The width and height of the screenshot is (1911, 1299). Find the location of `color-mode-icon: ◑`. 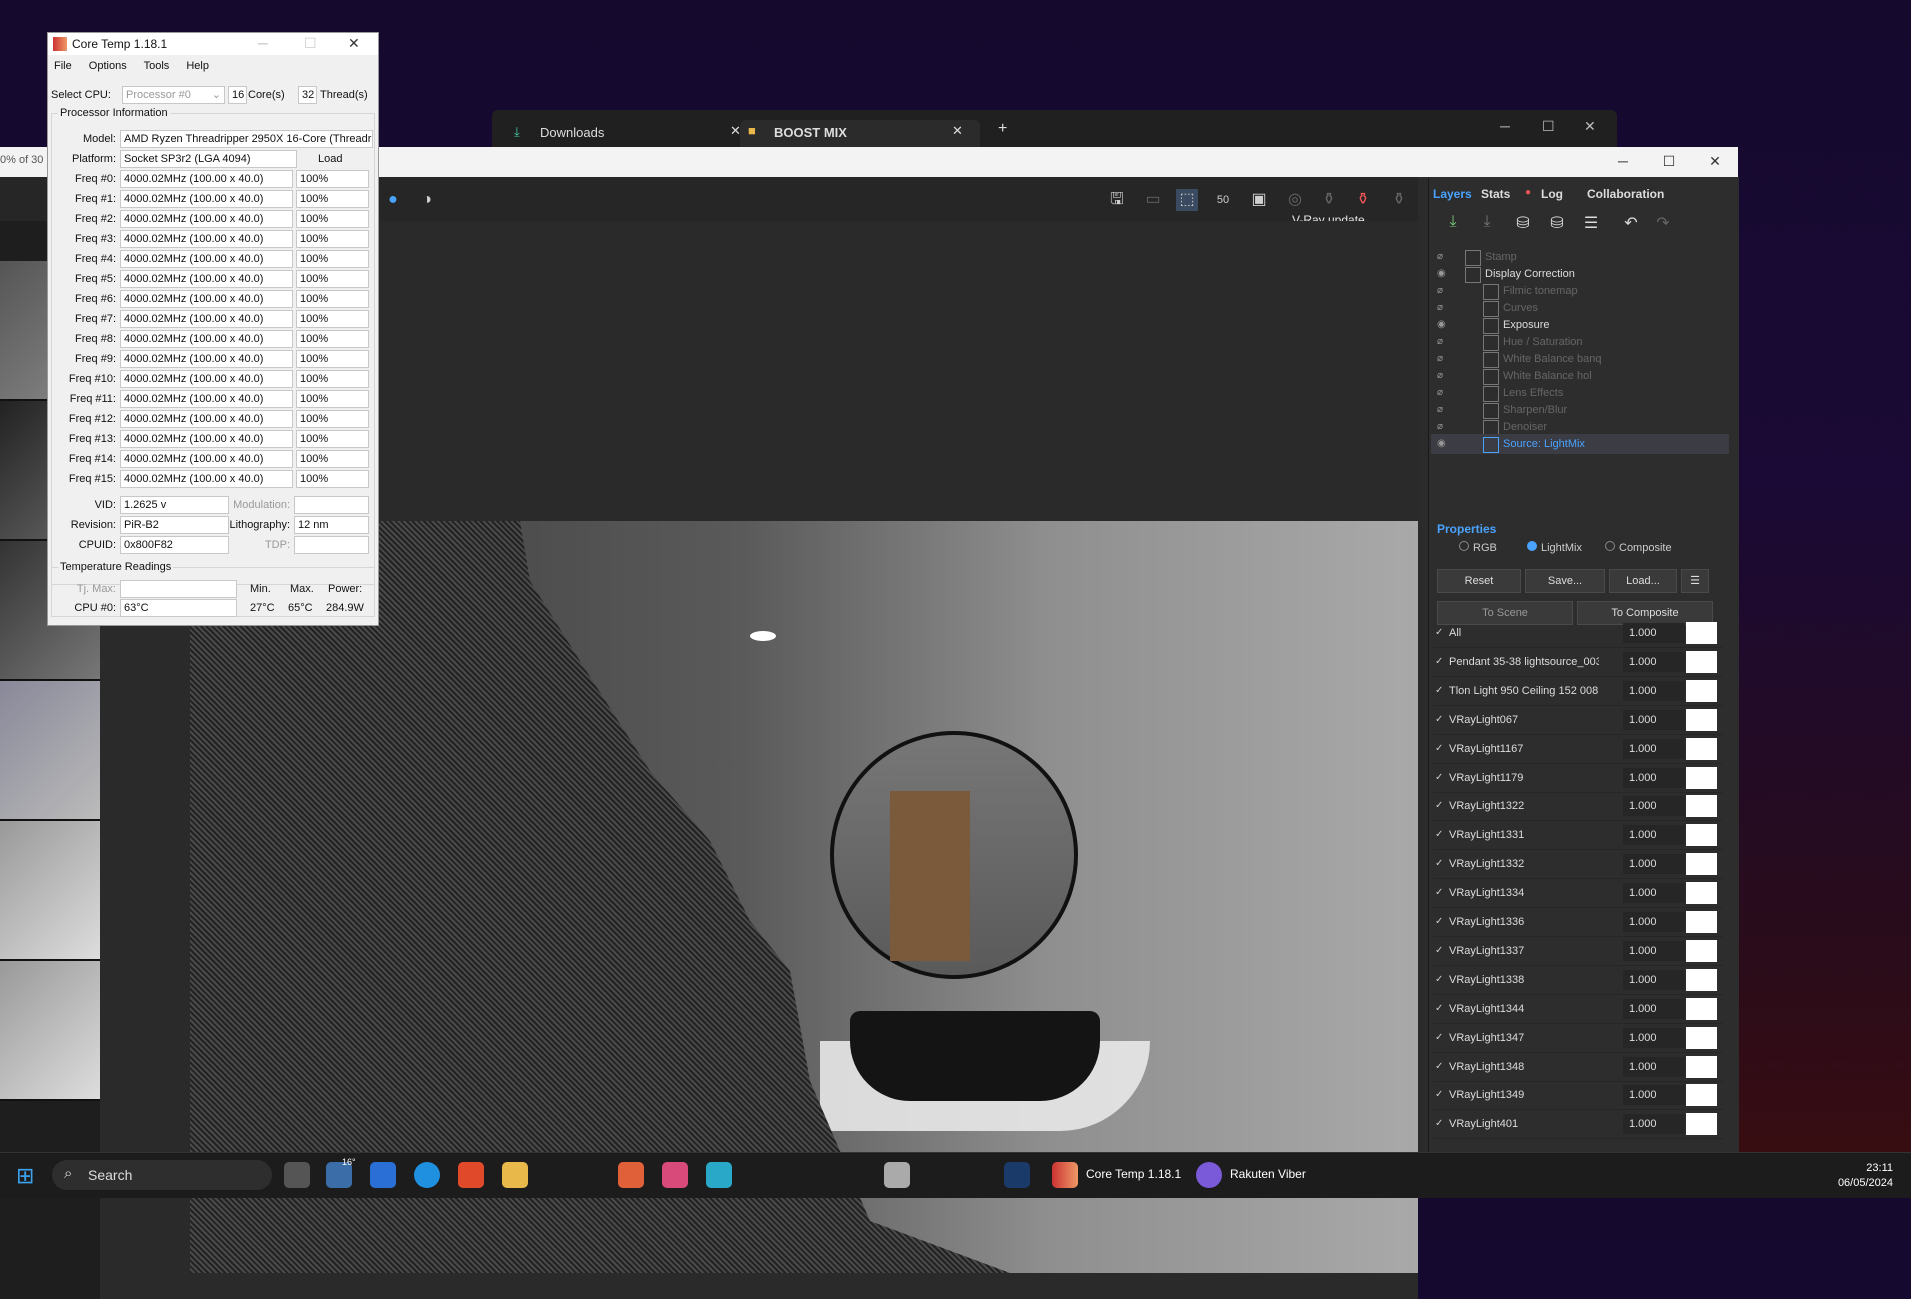

color-mode-icon: ◑ is located at coordinates (427, 200).